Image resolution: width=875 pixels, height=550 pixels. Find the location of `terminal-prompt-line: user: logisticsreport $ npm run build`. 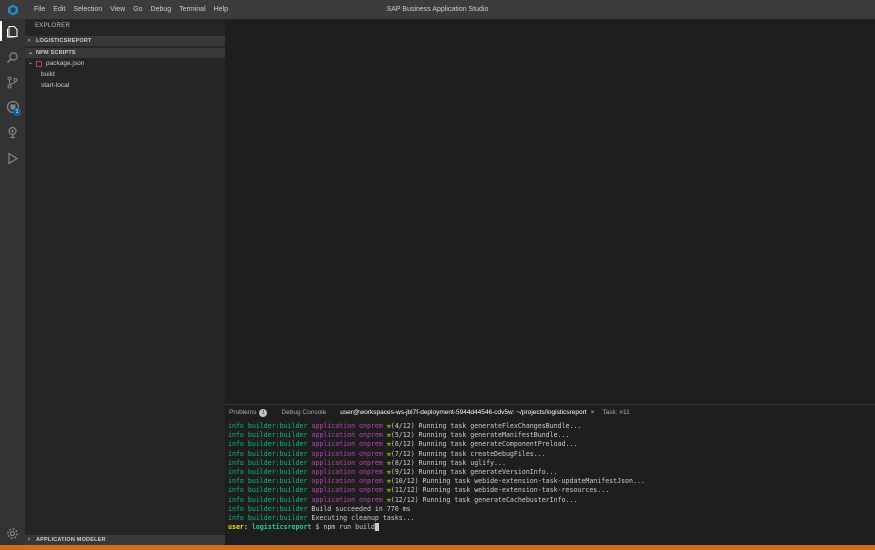

terminal-prompt-line: user: logisticsreport $ npm run build is located at coordinates (551, 527).